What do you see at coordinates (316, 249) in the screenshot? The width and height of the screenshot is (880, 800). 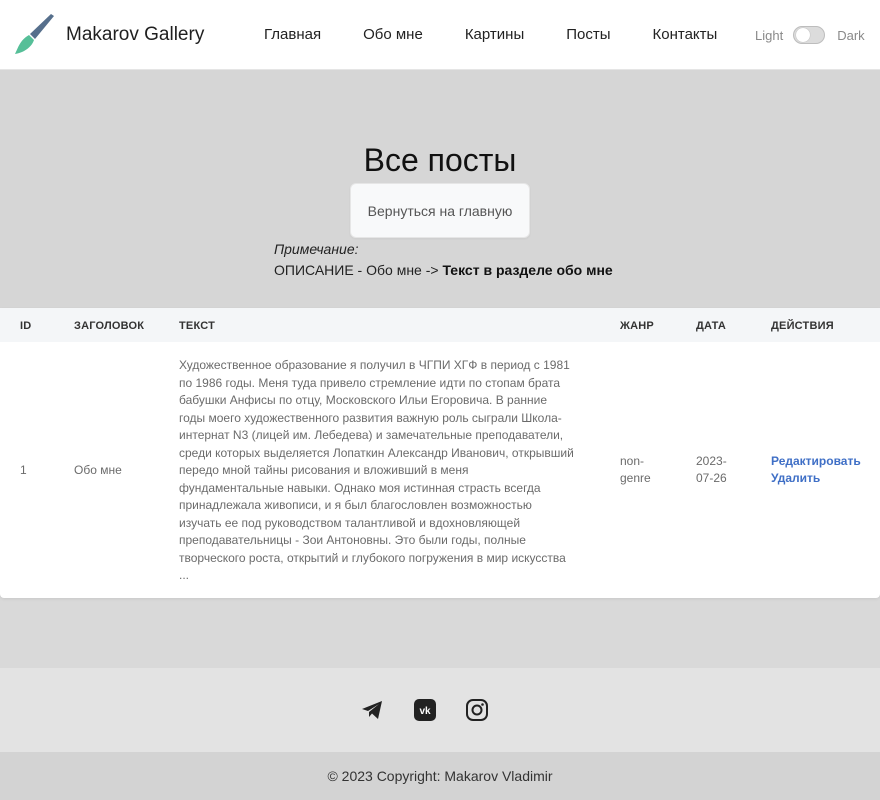 I see `note-label: Примечание:` at bounding box center [316, 249].